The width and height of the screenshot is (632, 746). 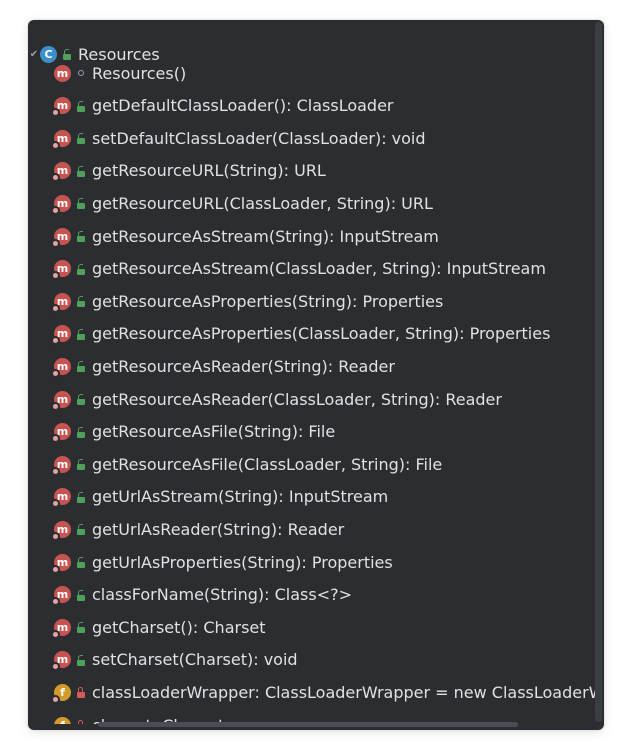 What do you see at coordinates (209, 171) in the screenshot?
I see `member-label: getResourceURL(String): URL` at bounding box center [209, 171].